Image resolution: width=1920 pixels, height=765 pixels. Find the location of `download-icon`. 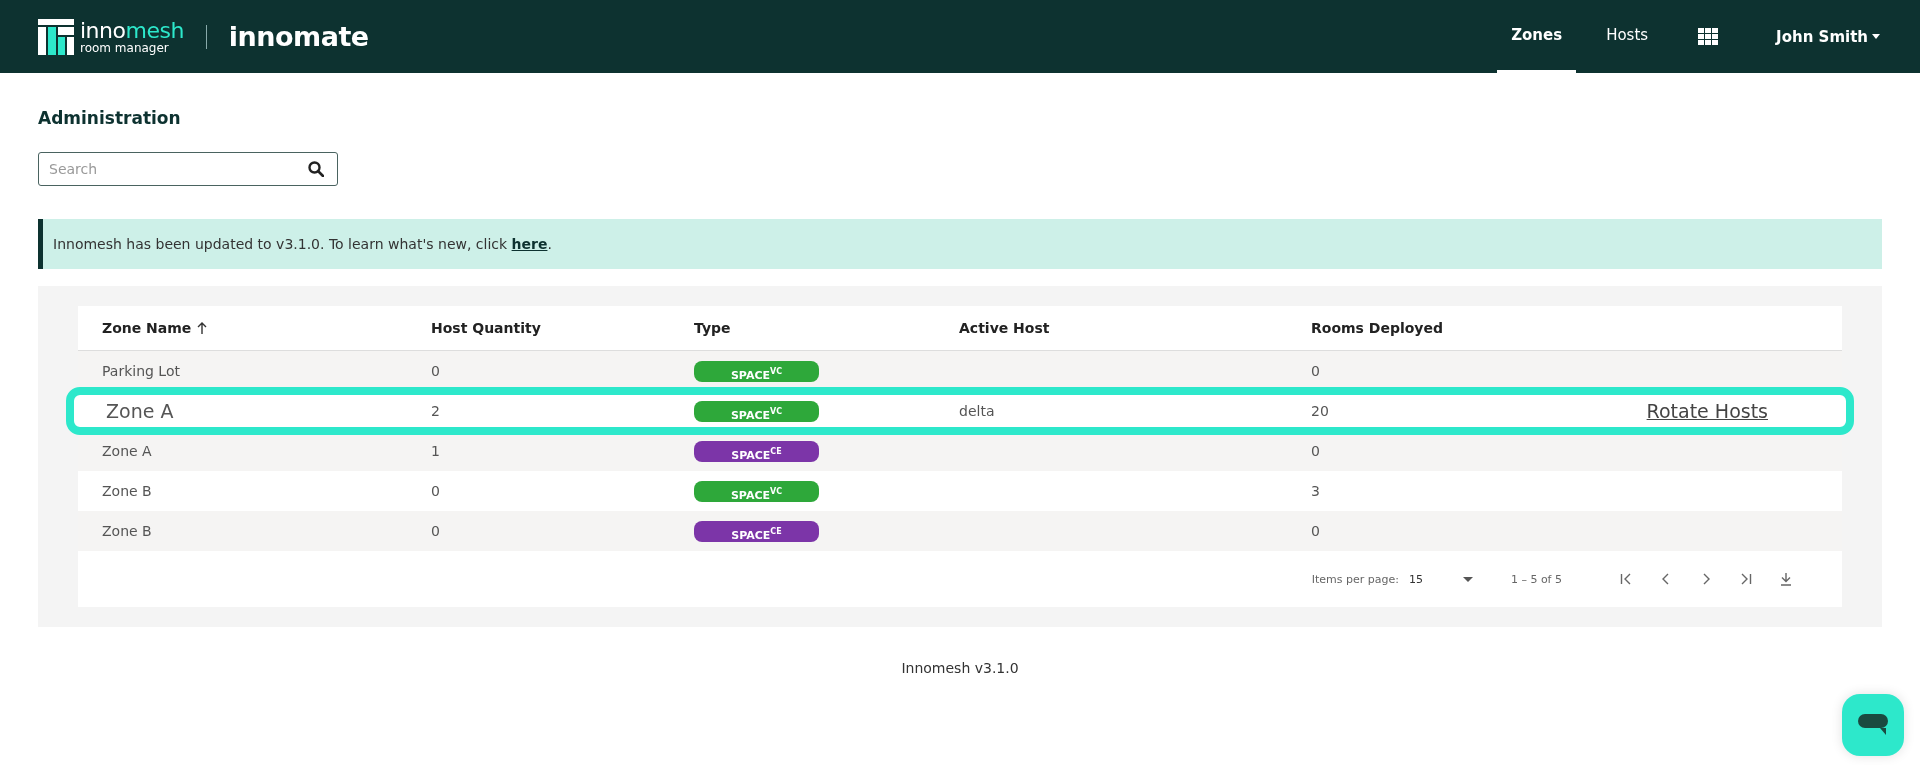

download-icon is located at coordinates (1786, 579).